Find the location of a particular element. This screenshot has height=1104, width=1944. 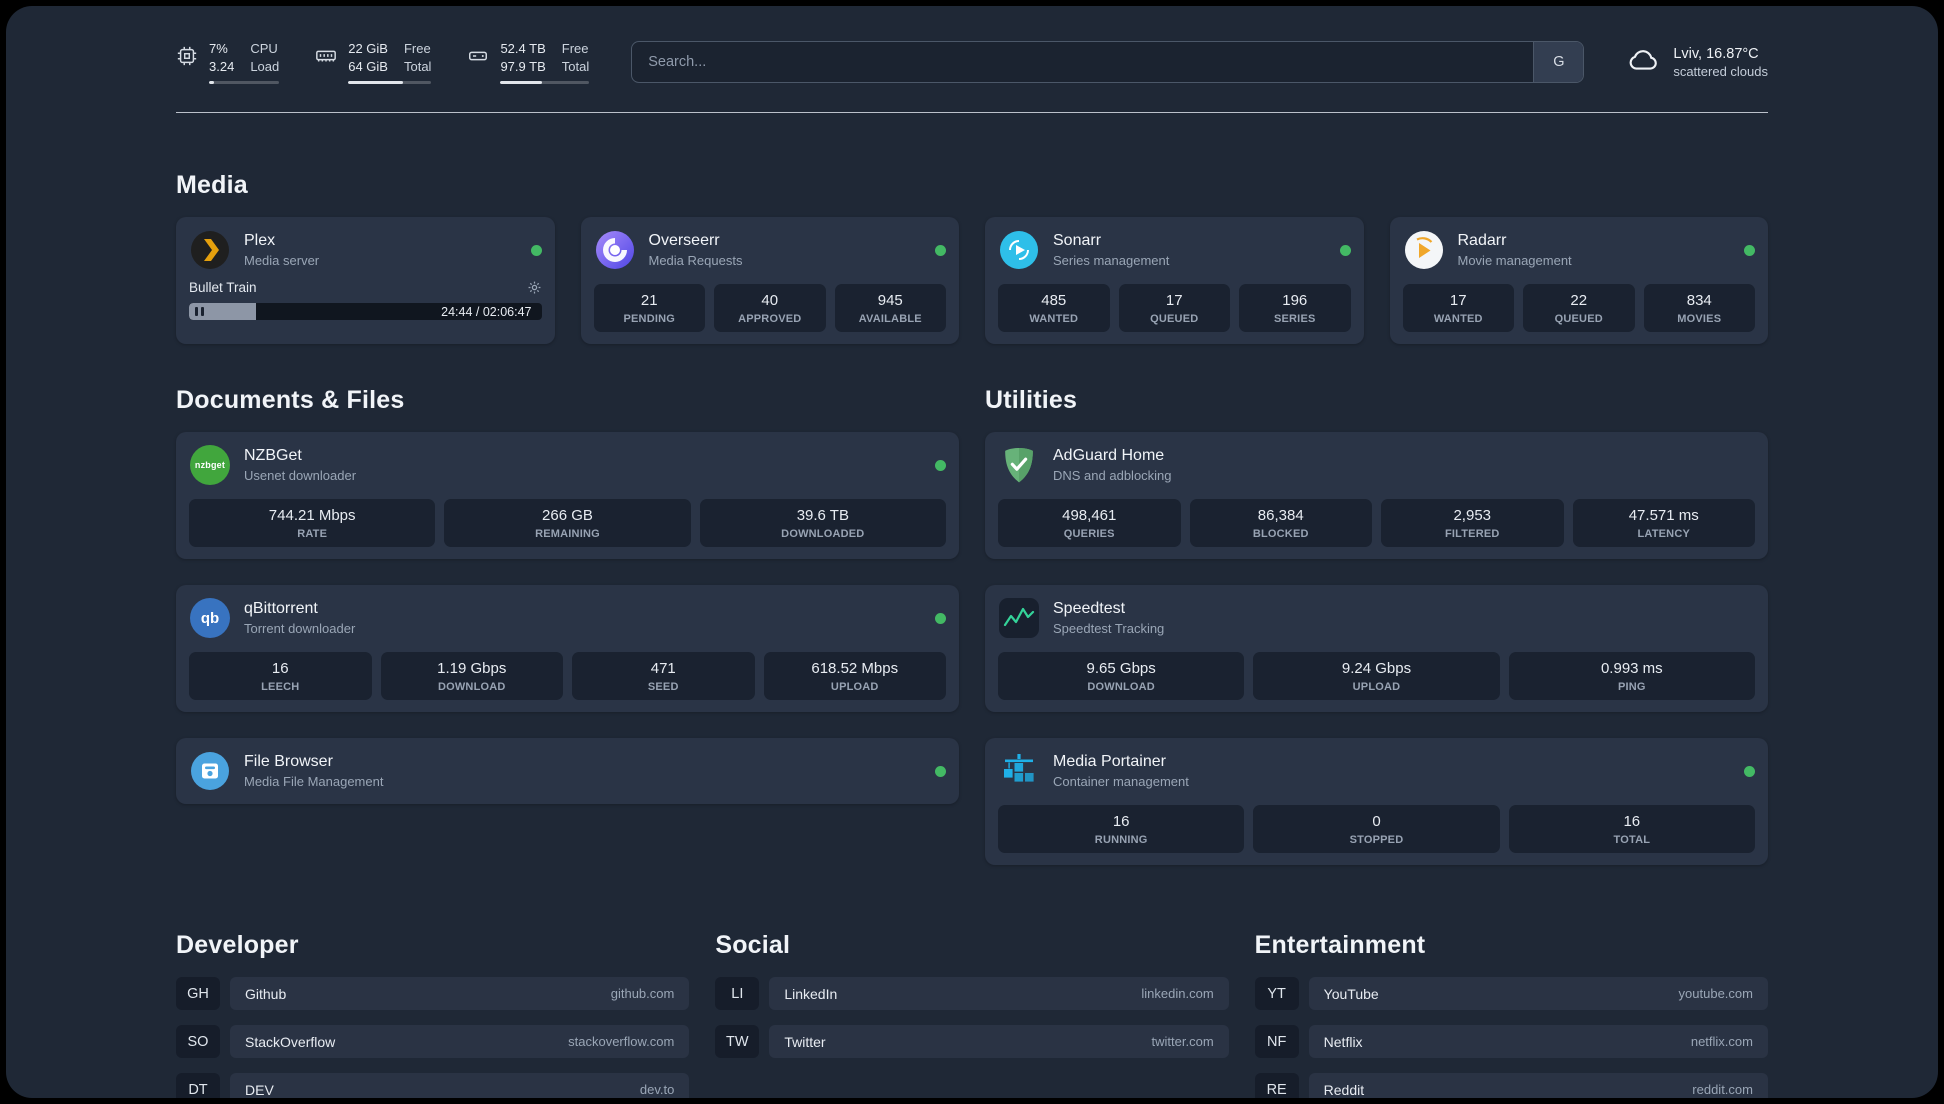

bookmark-linkedin: LI LinkedIn linkedin.com is located at coordinates (972, 994).